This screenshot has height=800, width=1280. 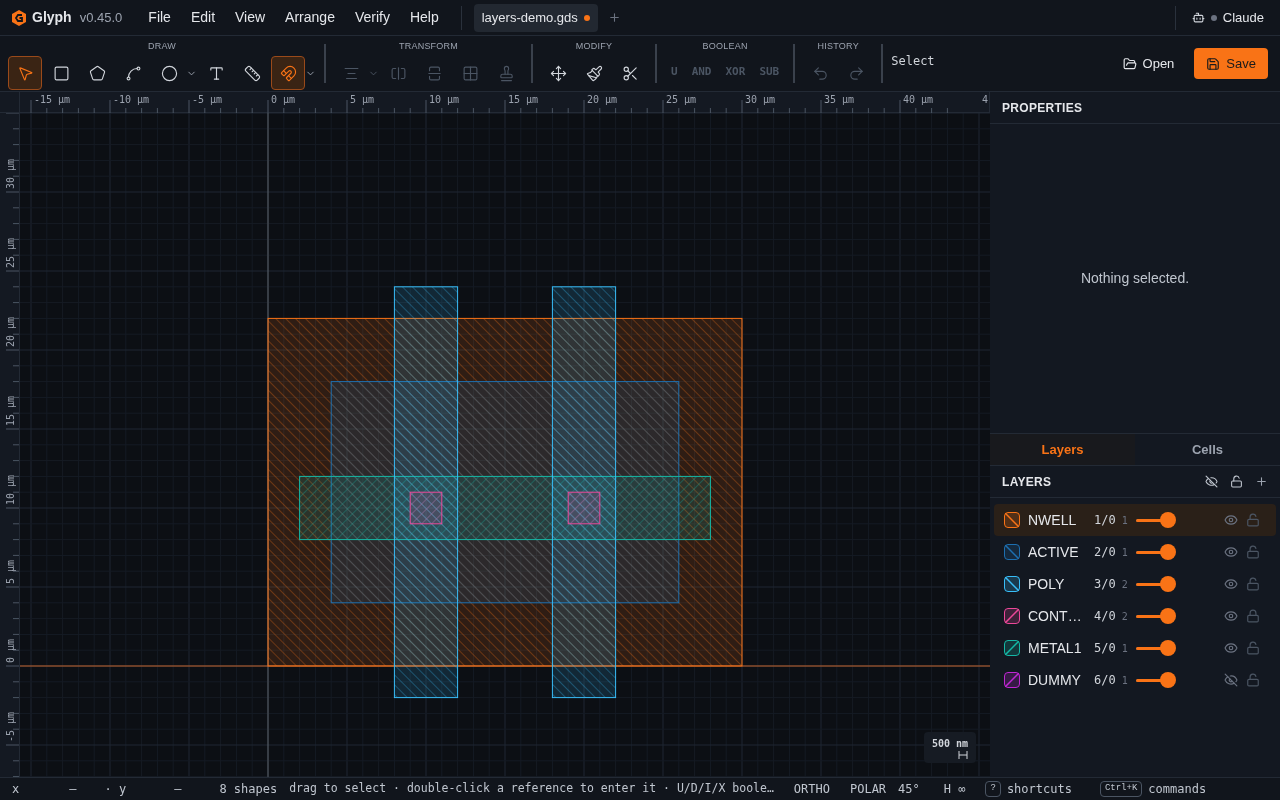 What do you see at coordinates (424, 17) in the screenshot?
I see `menu-item: Help` at bounding box center [424, 17].